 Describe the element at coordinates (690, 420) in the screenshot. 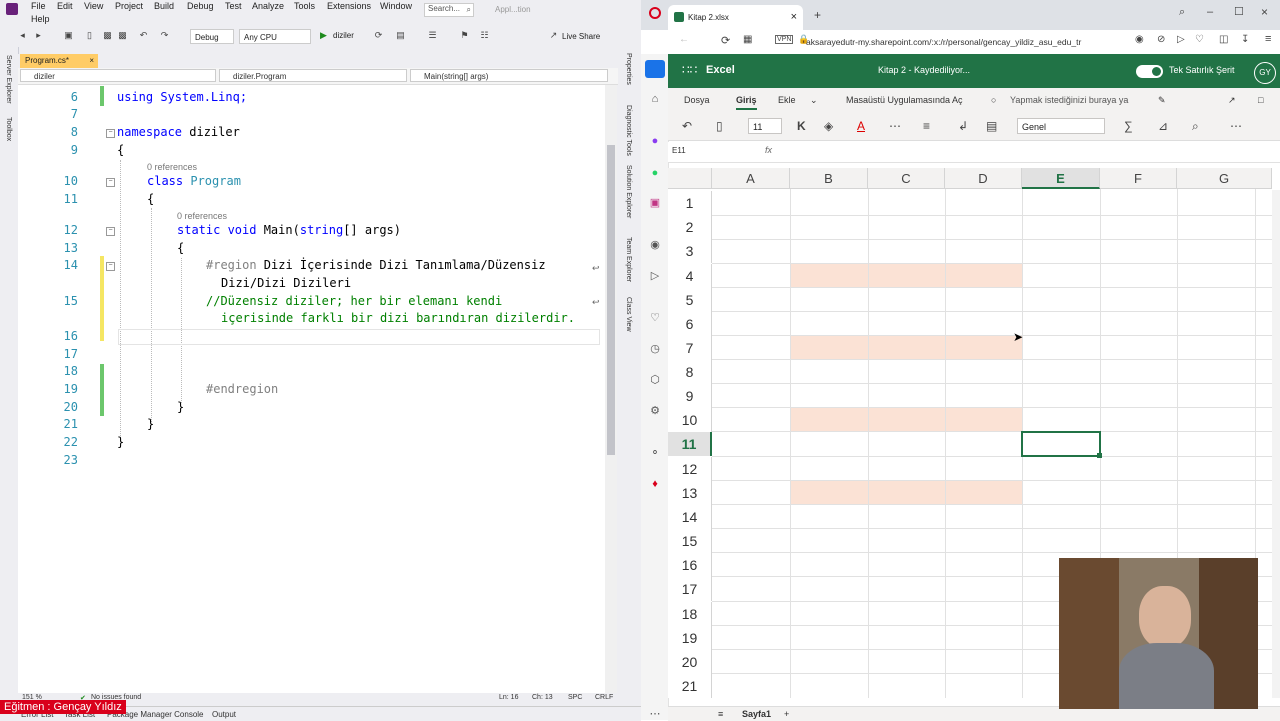

I see `row-header-10: 10` at that location.